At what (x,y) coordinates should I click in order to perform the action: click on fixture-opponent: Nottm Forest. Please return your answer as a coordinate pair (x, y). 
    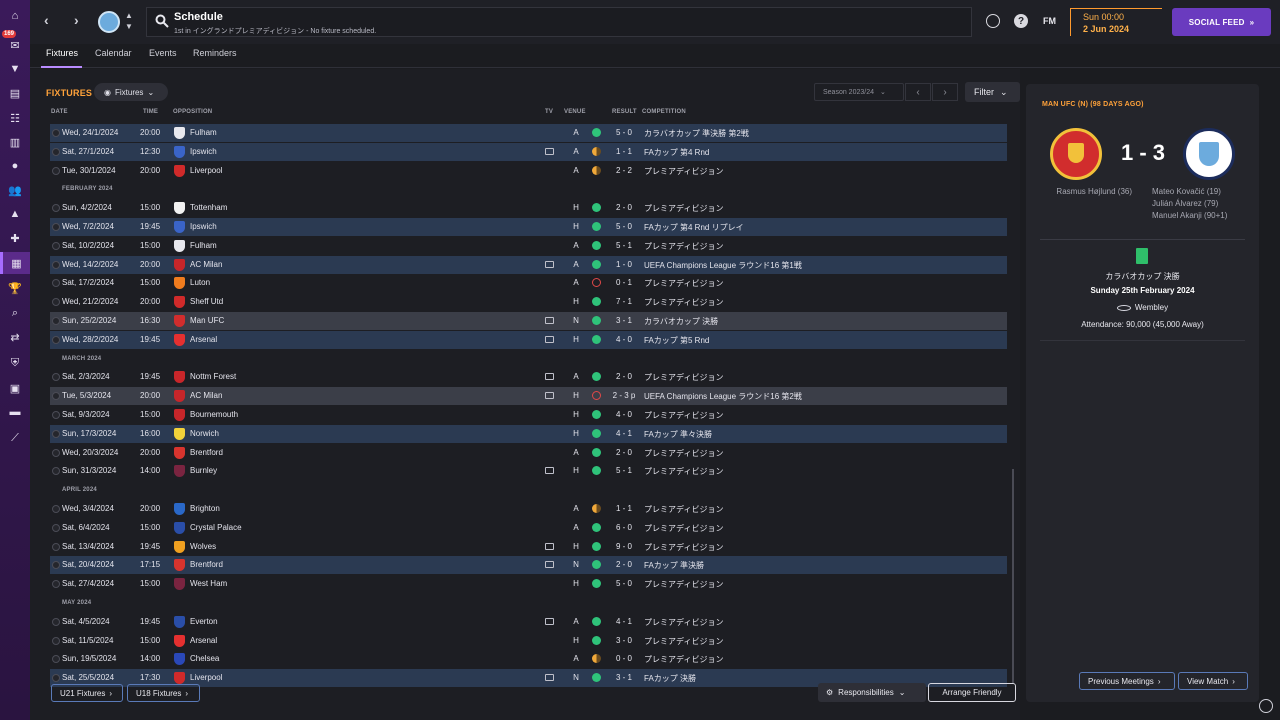
    Looking at the image, I should click on (213, 376).